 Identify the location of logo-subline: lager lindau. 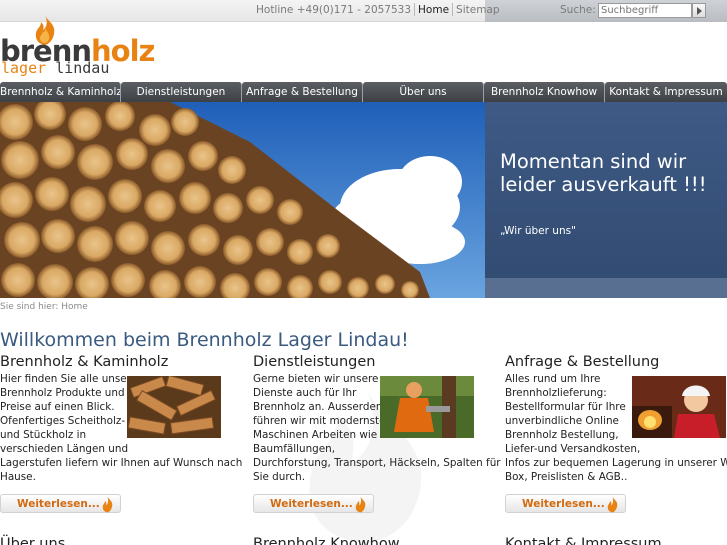
(55, 68).